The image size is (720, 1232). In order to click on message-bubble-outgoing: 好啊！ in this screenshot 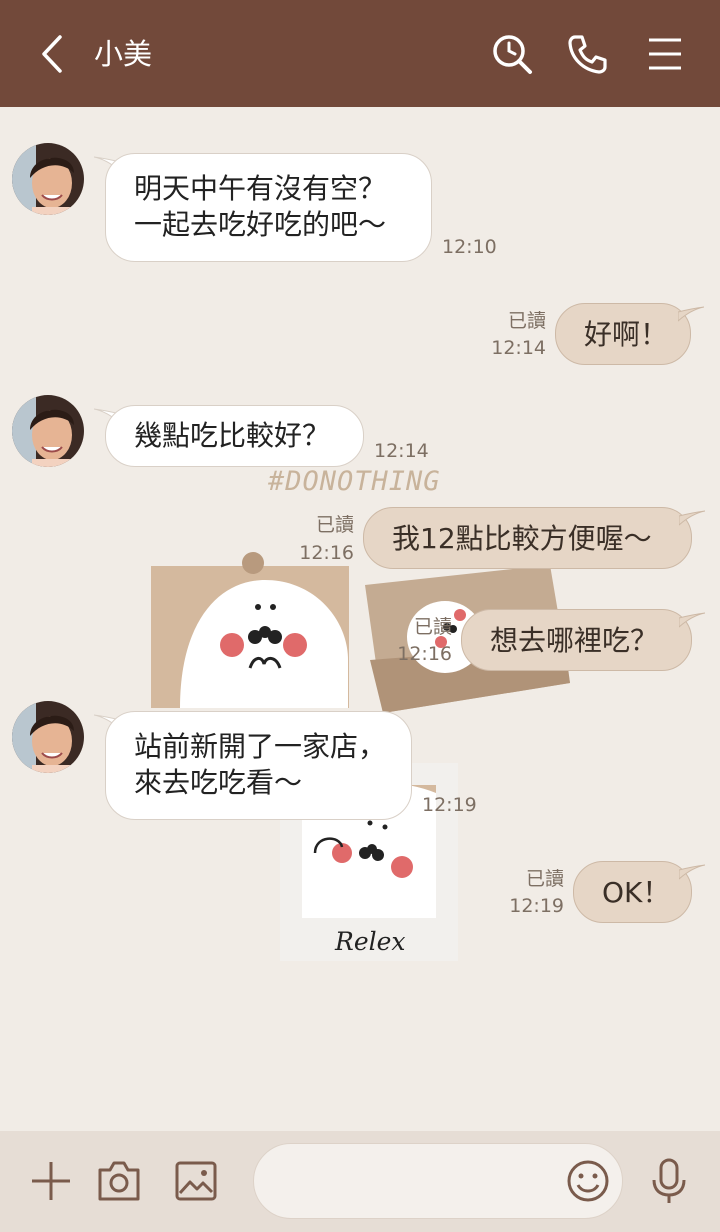, I will do `click(623, 334)`.